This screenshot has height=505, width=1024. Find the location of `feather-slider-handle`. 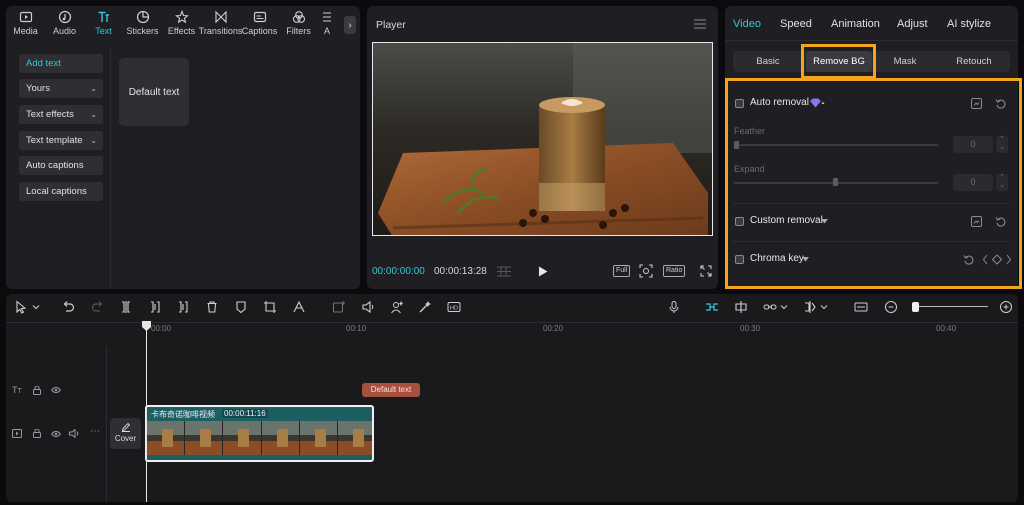

feather-slider-handle is located at coordinates (736, 145).